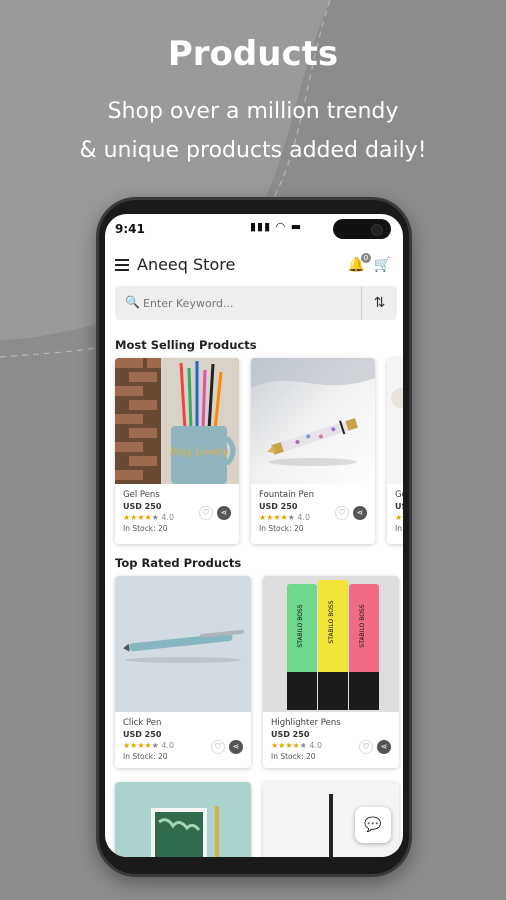  I want to click on status-icons: ▮▮▮ ◠ ▬, so click(276, 226).